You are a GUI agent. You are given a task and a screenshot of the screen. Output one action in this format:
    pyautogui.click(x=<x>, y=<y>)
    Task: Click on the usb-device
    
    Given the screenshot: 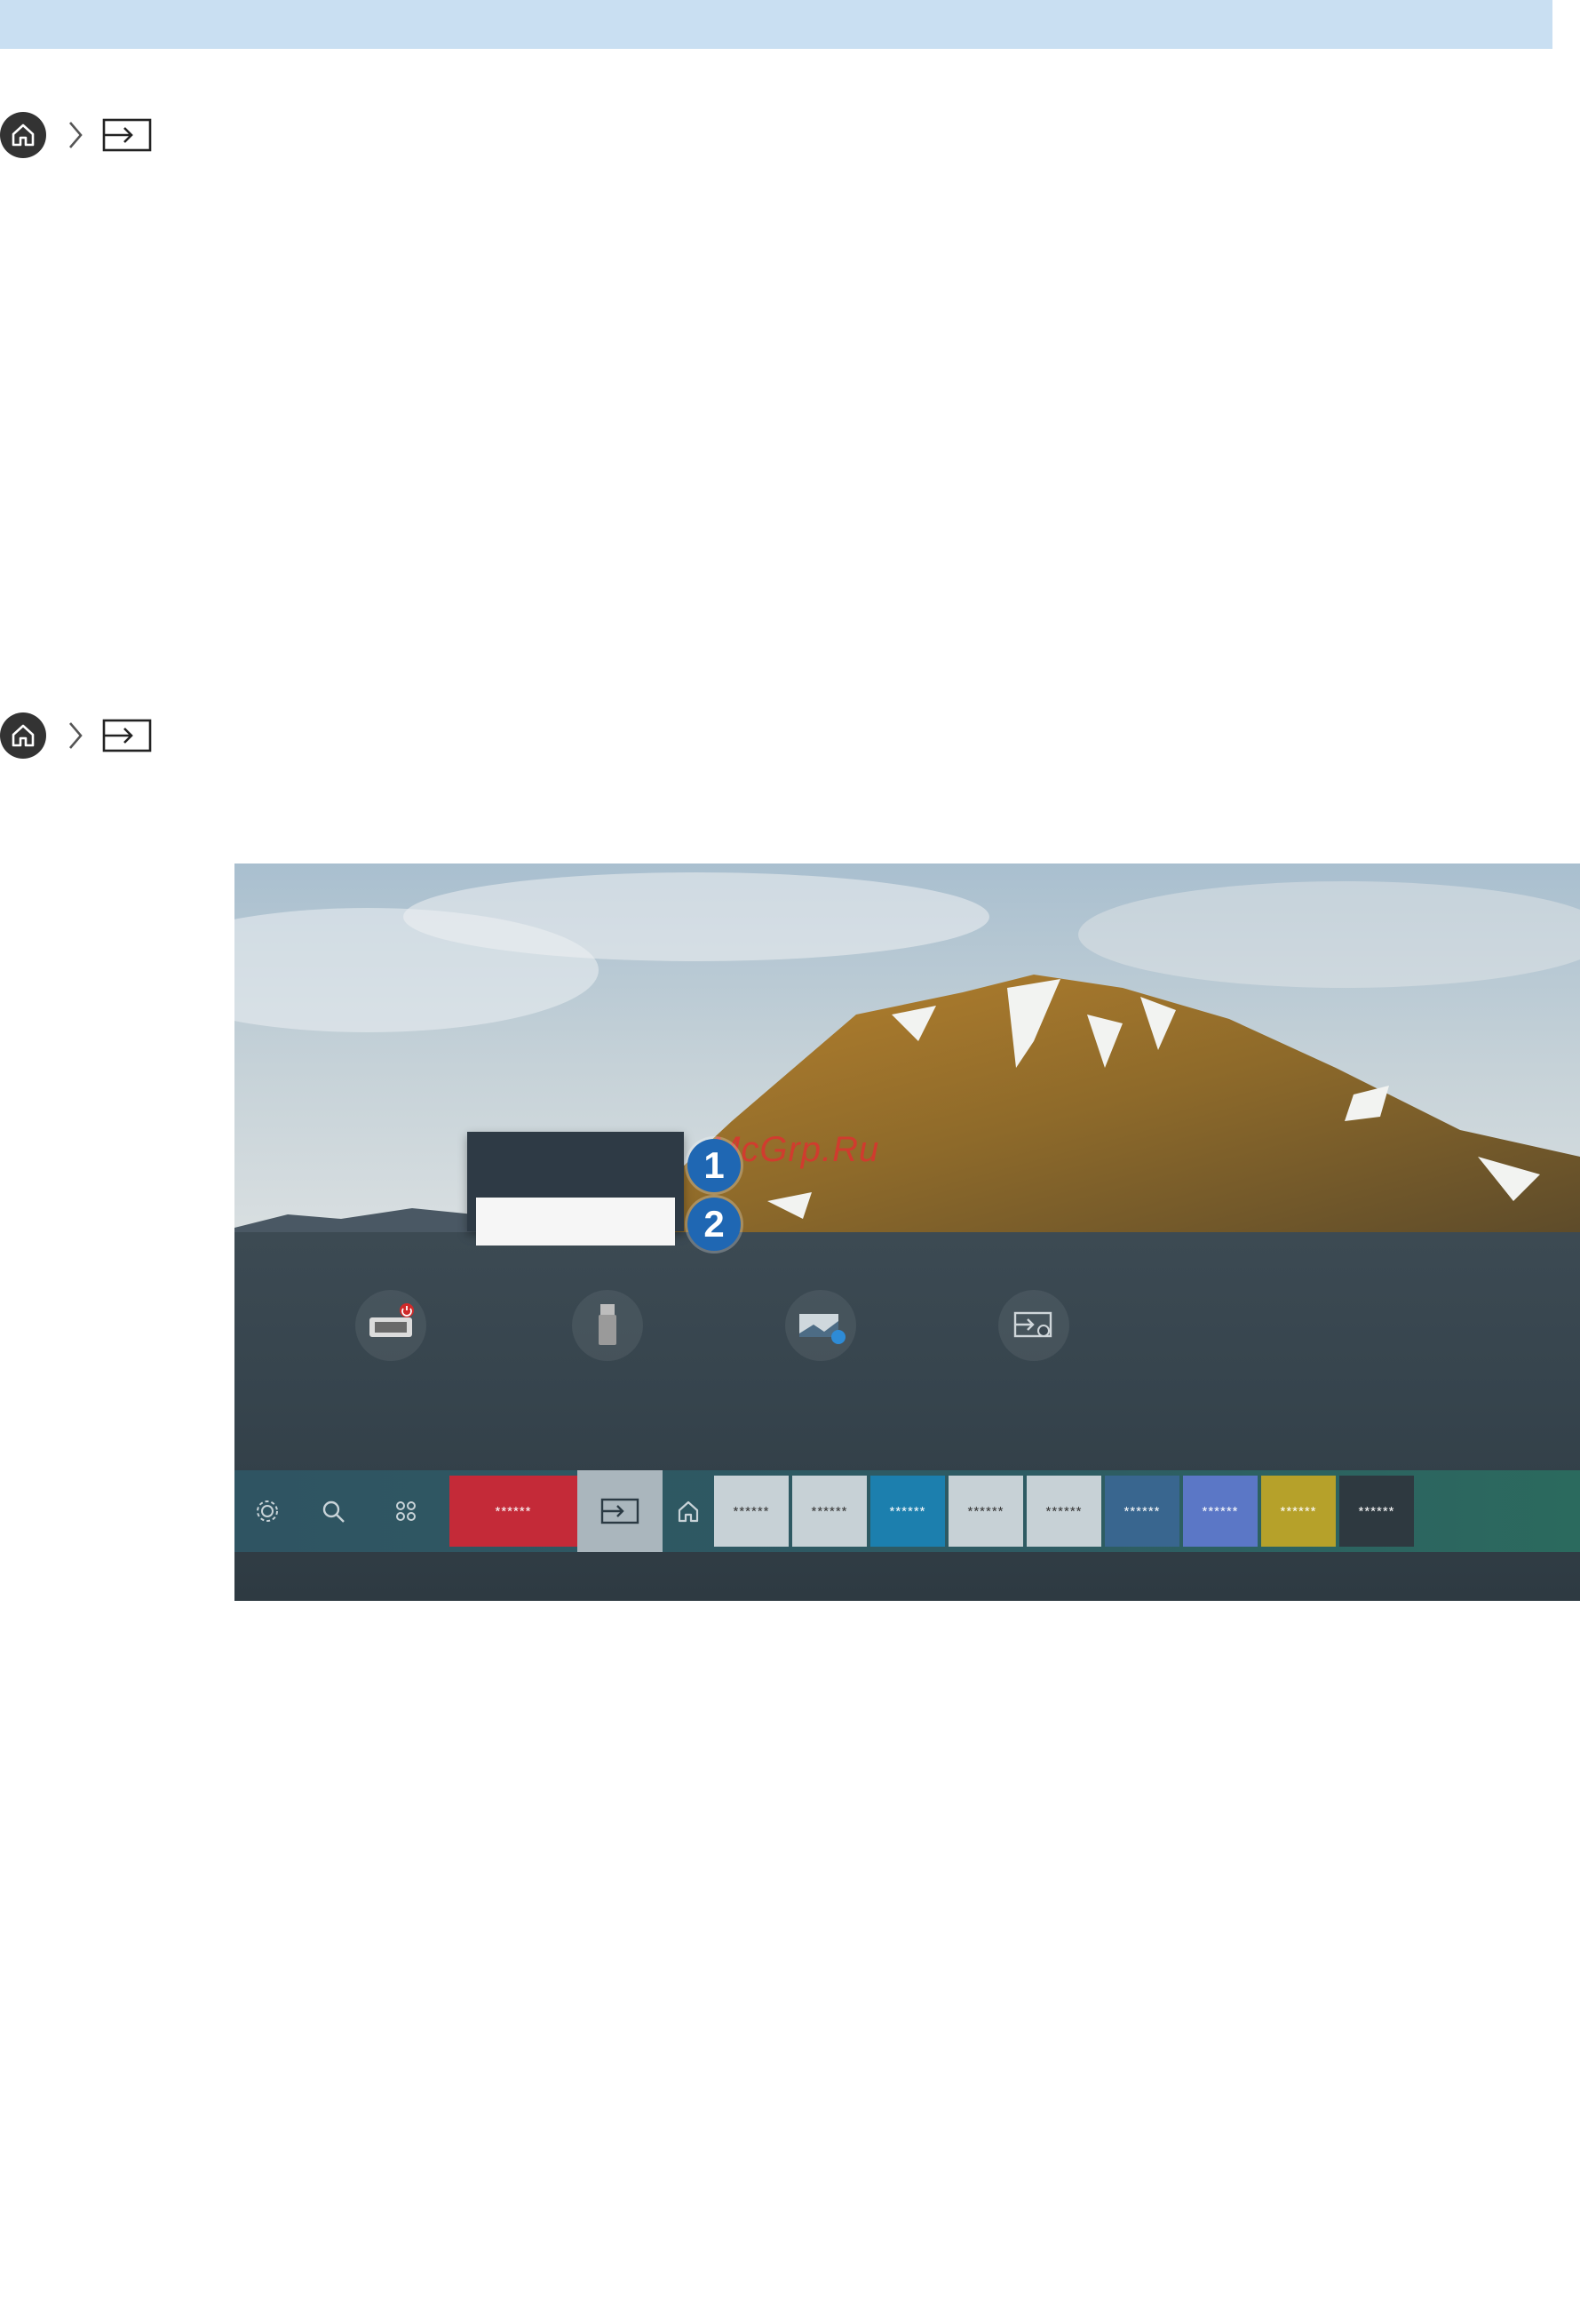 What is the action you would take?
    pyautogui.click(x=607, y=1325)
    